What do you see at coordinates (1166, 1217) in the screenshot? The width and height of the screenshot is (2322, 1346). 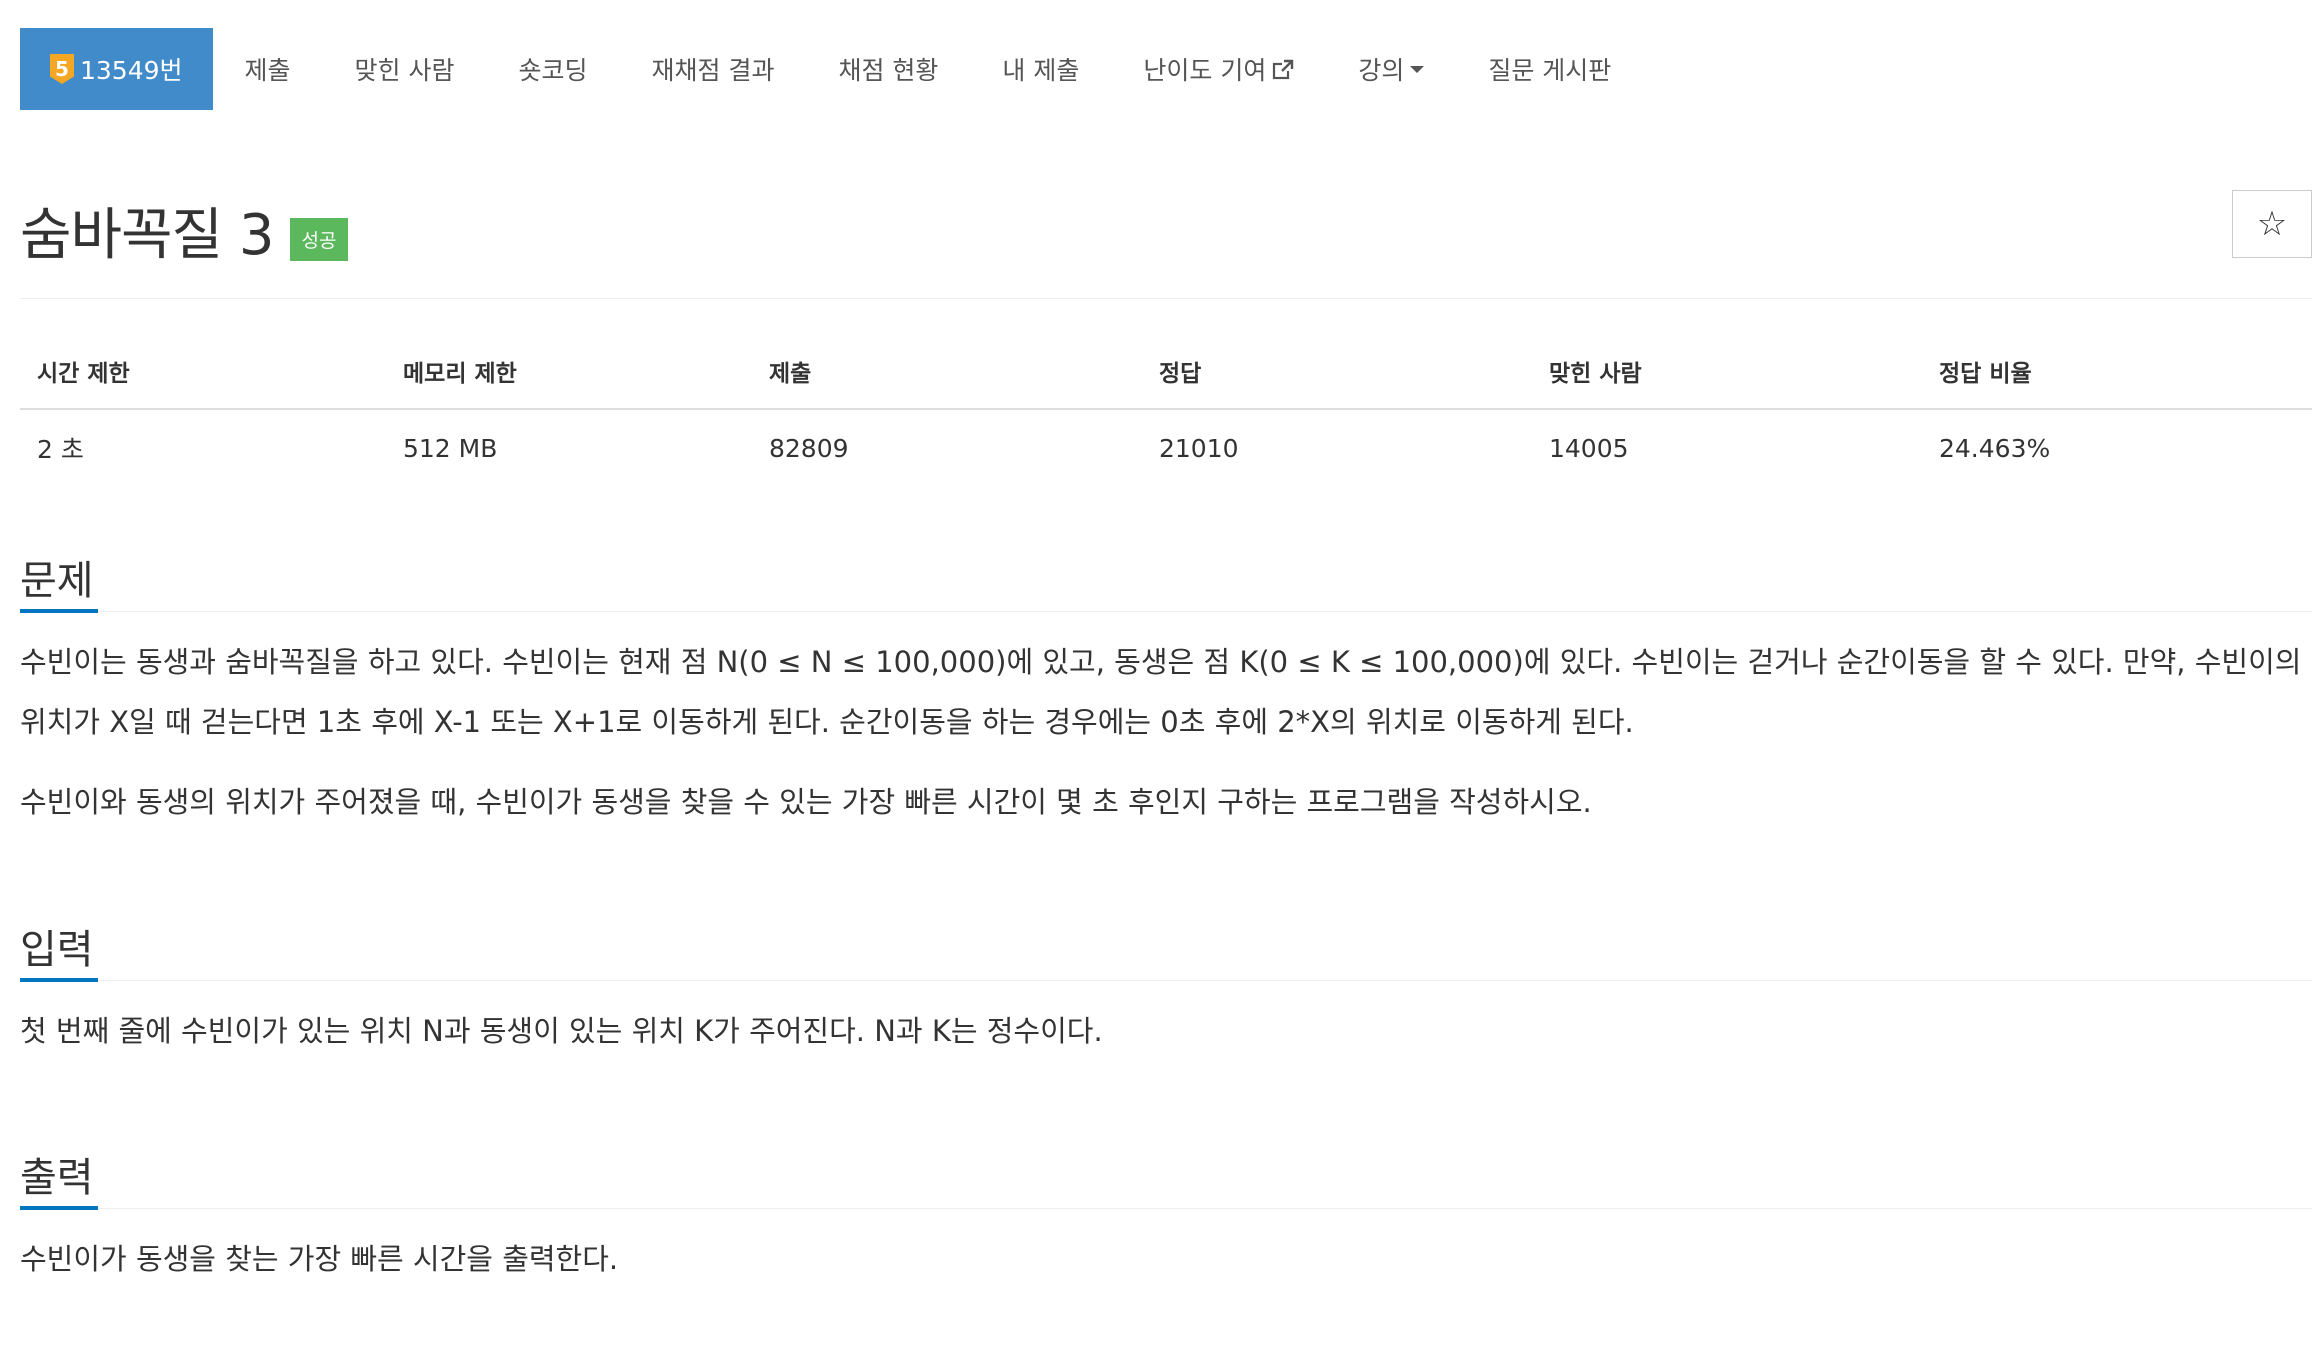 I see `section-output: 출력 수빈이가 동생을 찾는 가장 빠른 시간을 출력한다.` at bounding box center [1166, 1217].